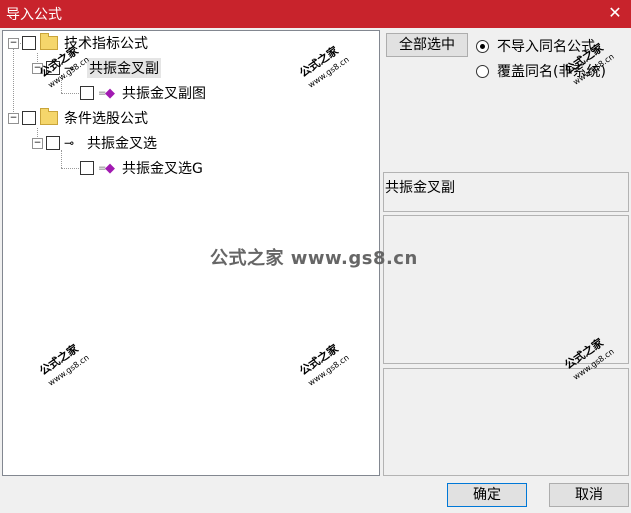  What do you see at coordinates (124, 68) in the screenshot?
I see `node-label: 共振金叉副` at bounding box center [124, 68].